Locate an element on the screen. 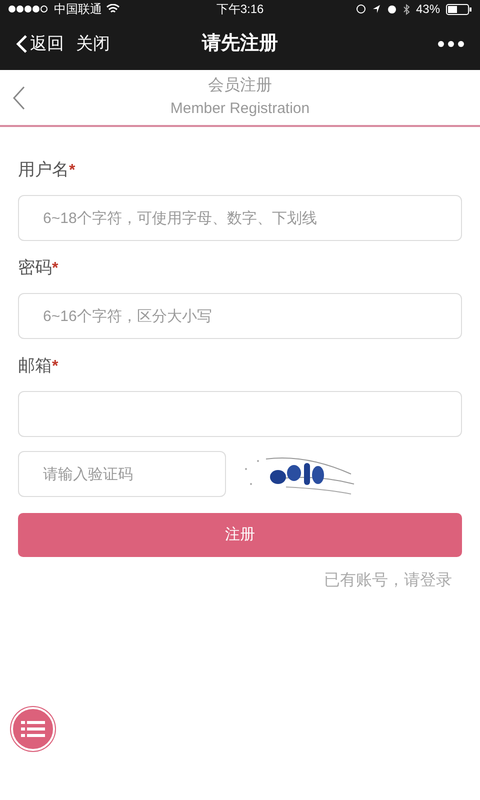 The image size is (480, 800). header-subtitle: Member Registration is located at coordinates (240, 109).